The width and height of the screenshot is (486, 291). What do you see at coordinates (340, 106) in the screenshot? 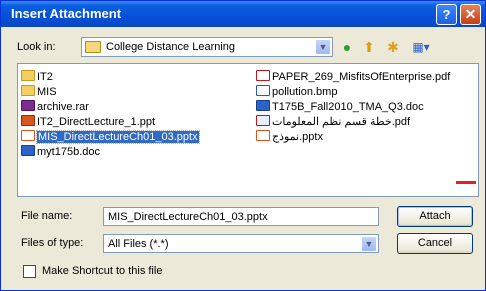
I see `list-item: T175B_Fall2010_TMA_Q3.doc` at bounding box center [340, 106].